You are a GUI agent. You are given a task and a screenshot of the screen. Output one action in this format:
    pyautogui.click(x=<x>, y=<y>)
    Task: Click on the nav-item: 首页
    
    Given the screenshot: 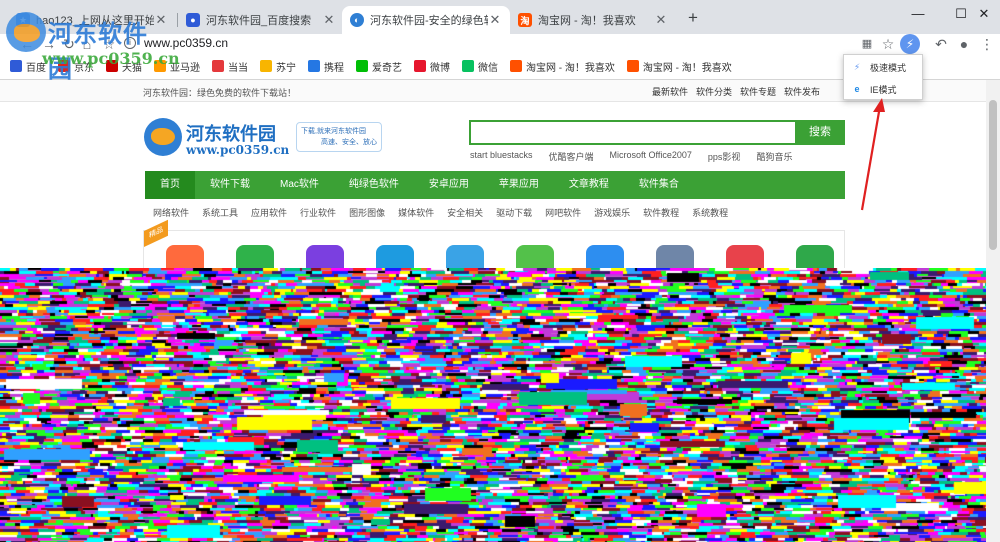 What is the action you would take?
    pyautogui.click(x=170, y=185)
    